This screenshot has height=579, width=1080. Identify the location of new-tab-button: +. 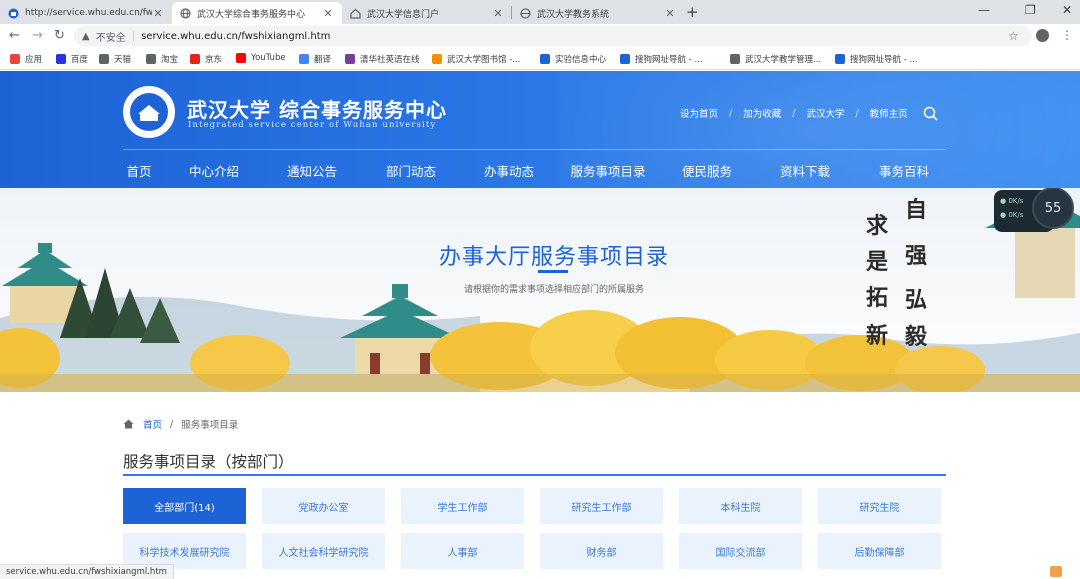
(692, 12).